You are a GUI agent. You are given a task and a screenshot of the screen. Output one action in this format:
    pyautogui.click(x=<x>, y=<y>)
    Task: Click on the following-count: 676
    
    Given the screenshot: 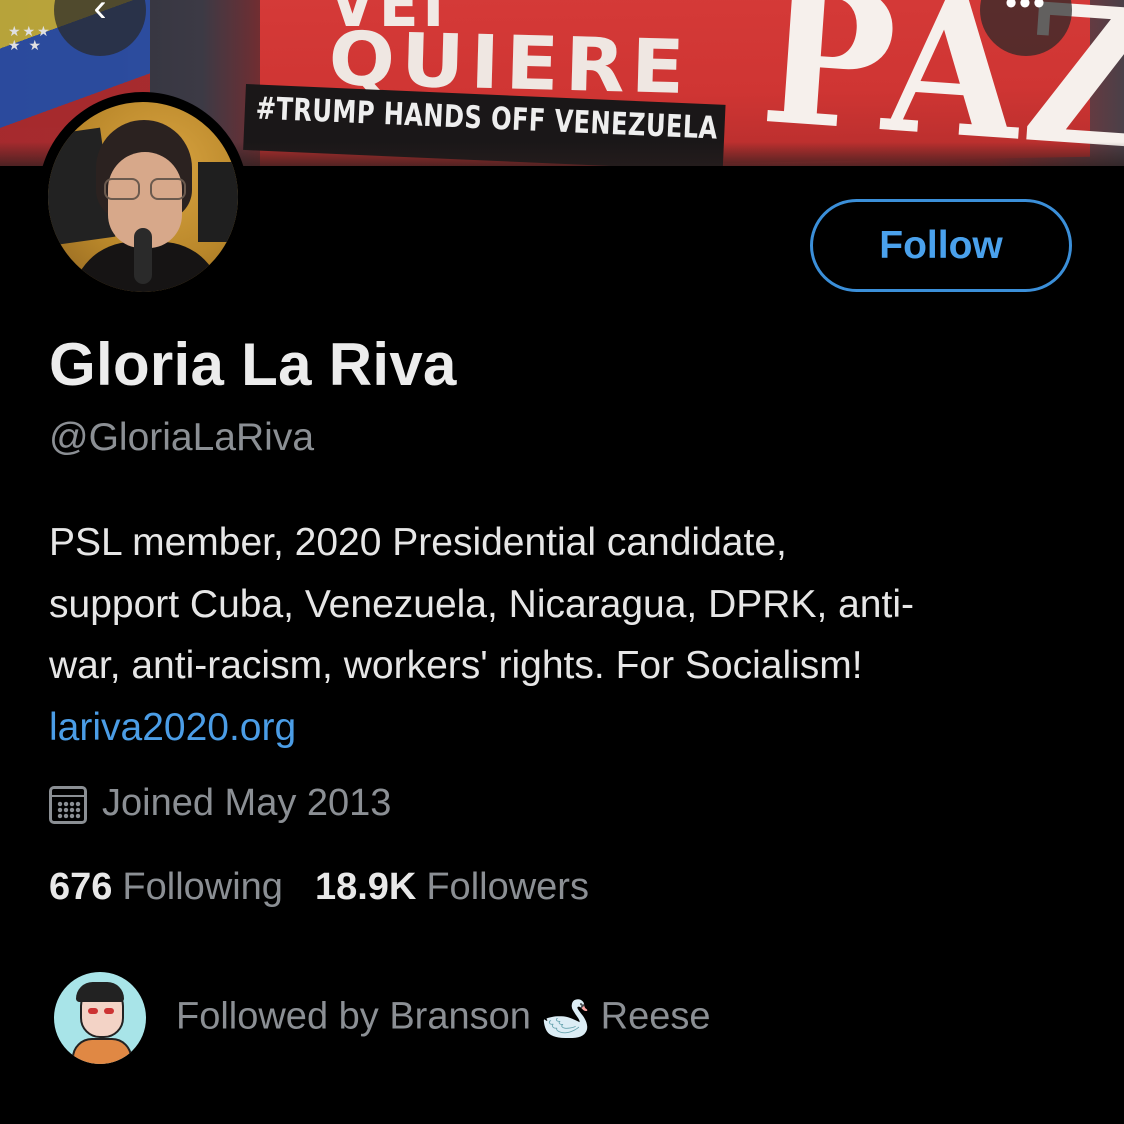 What is the action you would take?
    pyautogui.click(x=81, y=887)
    